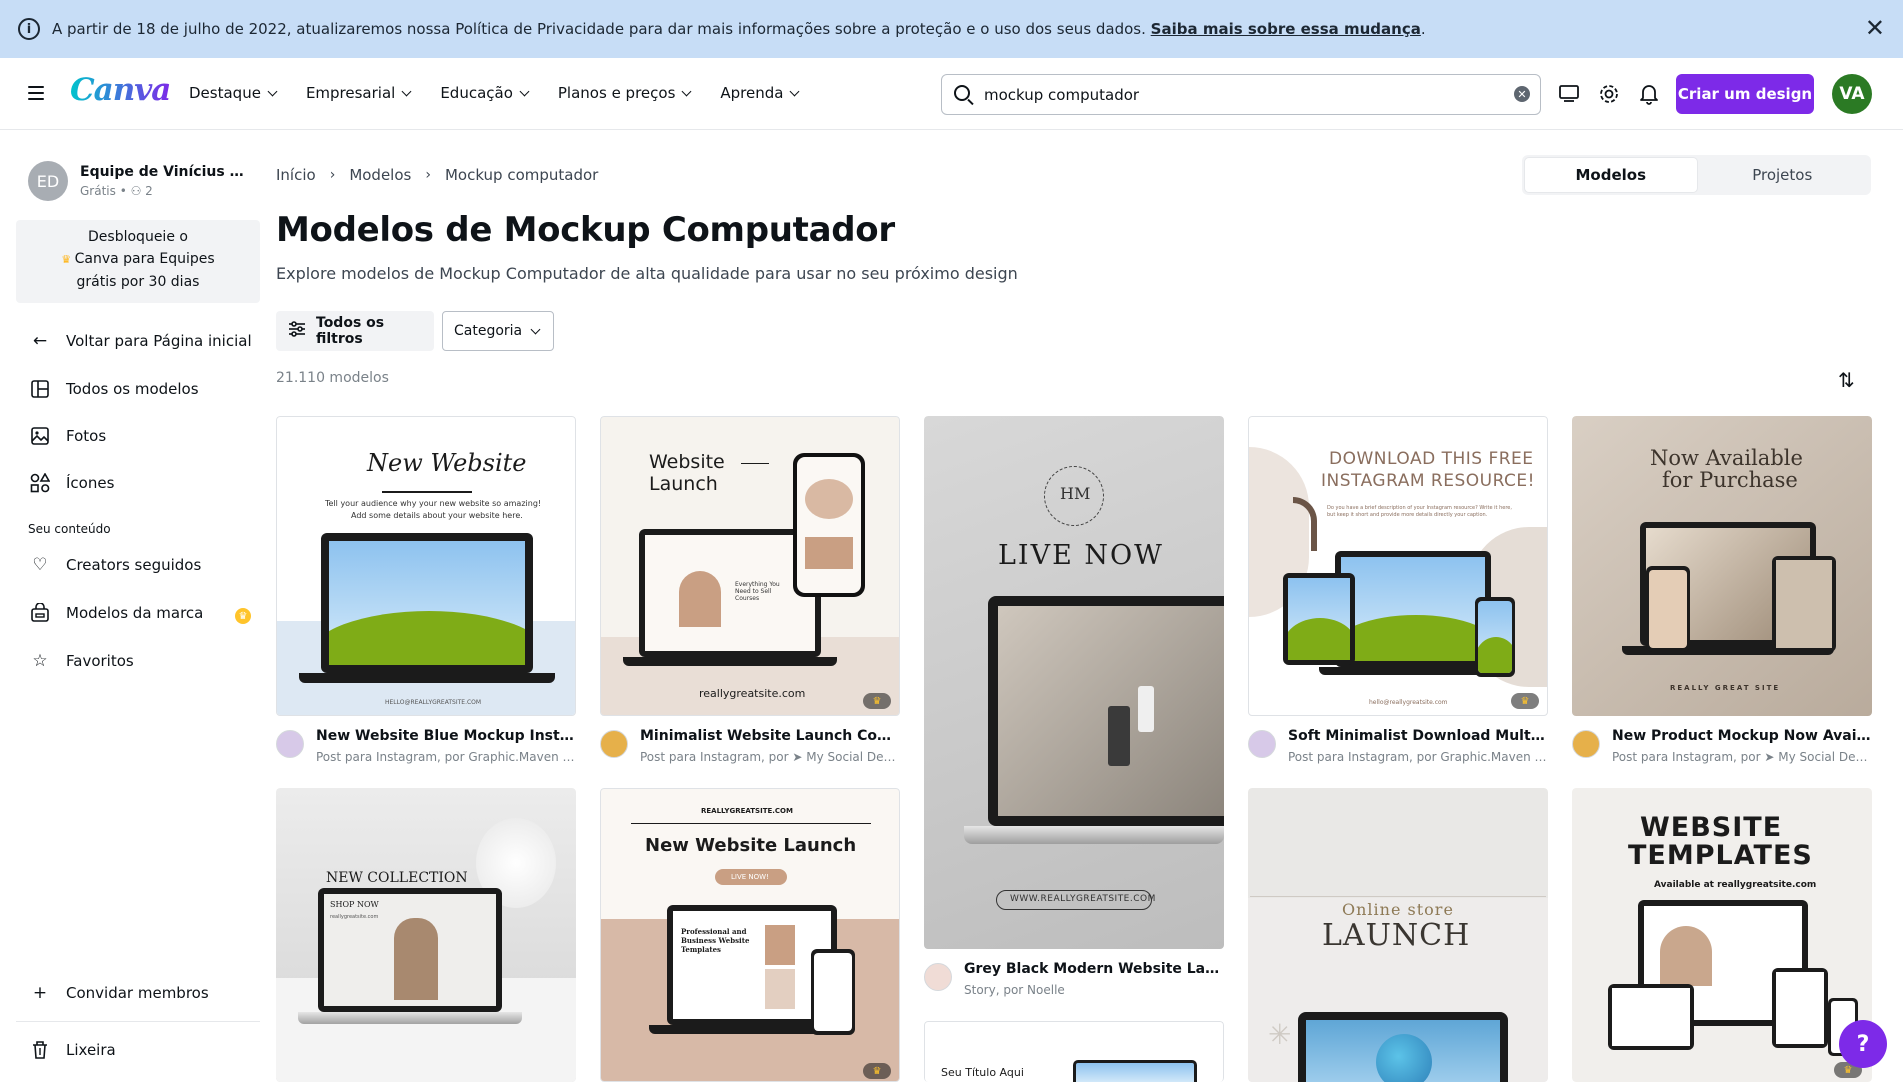 Image resolution: width=1903 pixels, height=1082 pixels. I want to click on settings-gear-icon, so click(1609, 94).